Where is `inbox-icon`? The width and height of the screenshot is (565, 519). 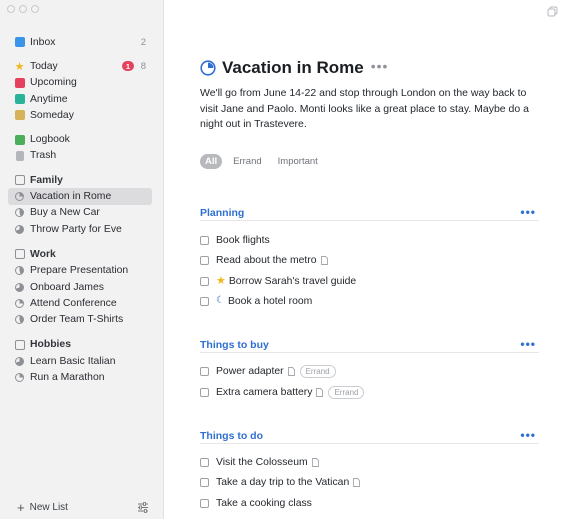 inbox-icon is located at coordinates (19, 42).